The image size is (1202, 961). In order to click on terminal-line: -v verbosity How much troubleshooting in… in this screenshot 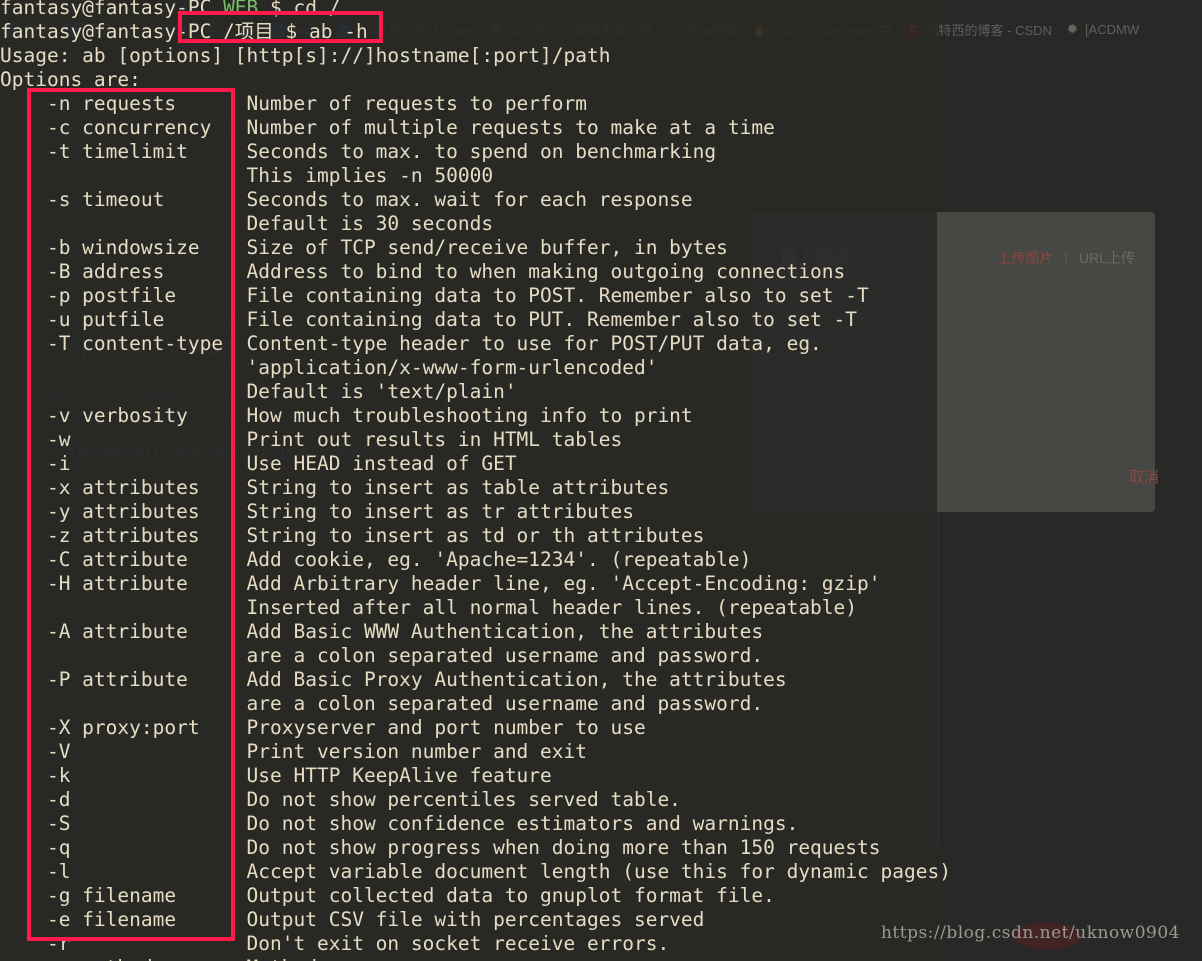, I will do `click(346, 415)`.